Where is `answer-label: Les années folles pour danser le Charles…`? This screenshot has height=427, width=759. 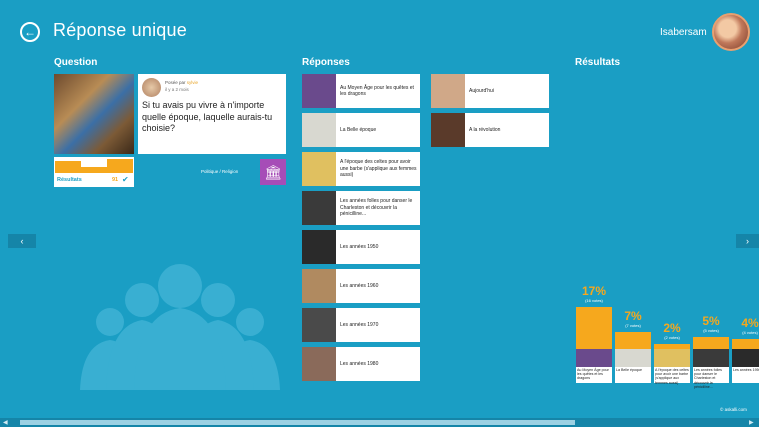 answer-label: Les années folles pour danser le Charles… is located at coordinates (376, 208).